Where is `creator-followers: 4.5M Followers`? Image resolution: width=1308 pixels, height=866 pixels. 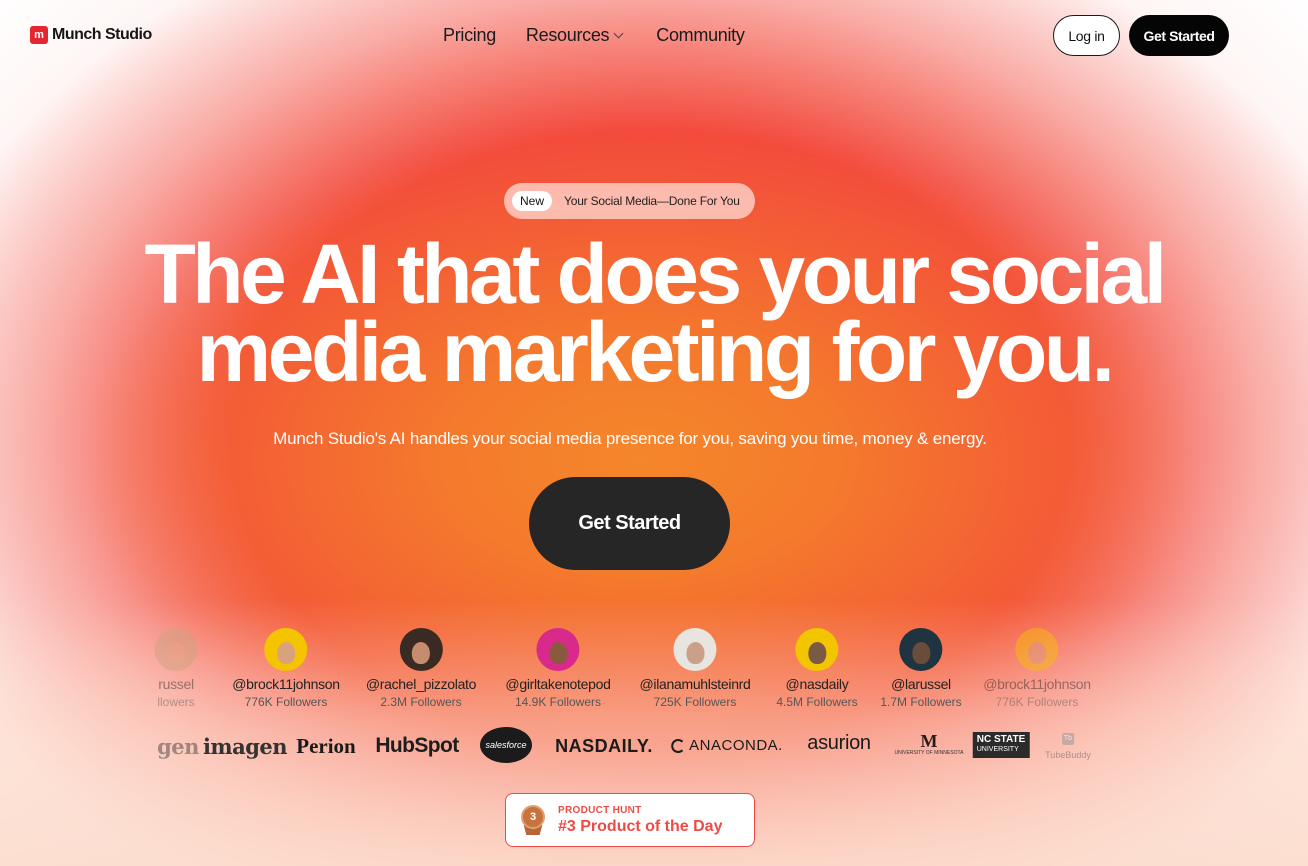
creator-followers: 4.5M Followers is located at coordinates (817, 702).